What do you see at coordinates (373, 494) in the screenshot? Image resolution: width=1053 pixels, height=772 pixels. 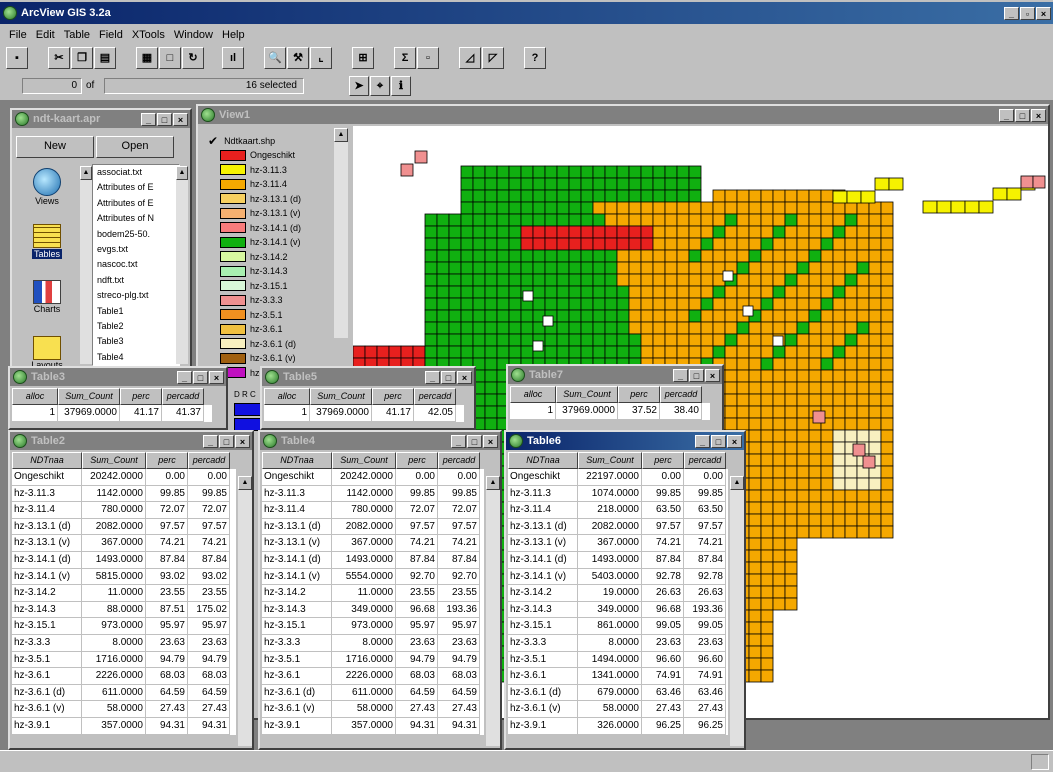 I see `table-row: hz-3.11.3 1142.0000 99.85 99.85` at bounding box center [373, 494].